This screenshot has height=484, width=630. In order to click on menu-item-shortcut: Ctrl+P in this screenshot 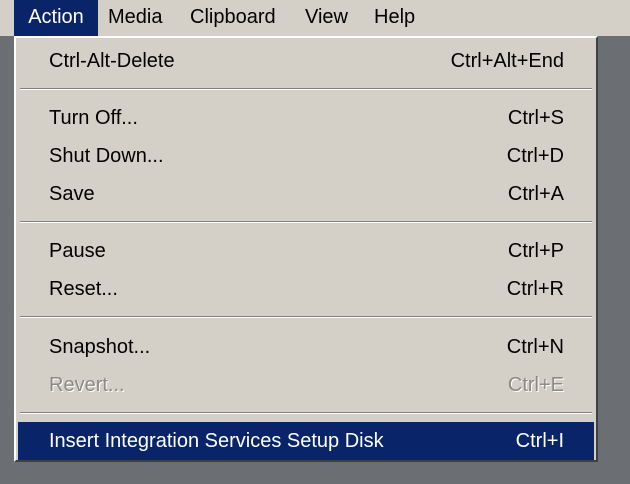, I will do `click(535, 251)`.